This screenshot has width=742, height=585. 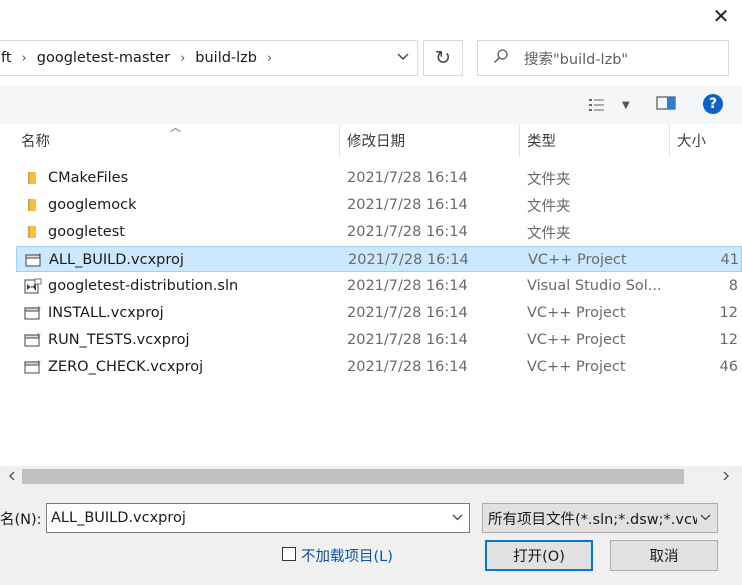 What do you see at coordinates (118, 518) in the screenshot?
I see `filename-value: ALL_BUILD.vcxproj` at bounding box center [118, 518].